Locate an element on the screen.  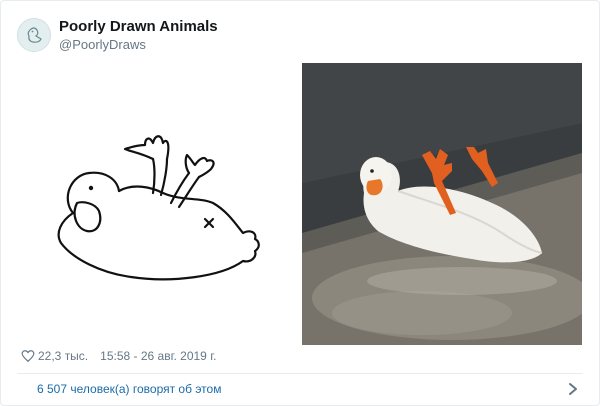
tweet-meta: 22,3 тыс. 15:58 - 26 авг. 2019 г. is located at coordinates (118, 356).